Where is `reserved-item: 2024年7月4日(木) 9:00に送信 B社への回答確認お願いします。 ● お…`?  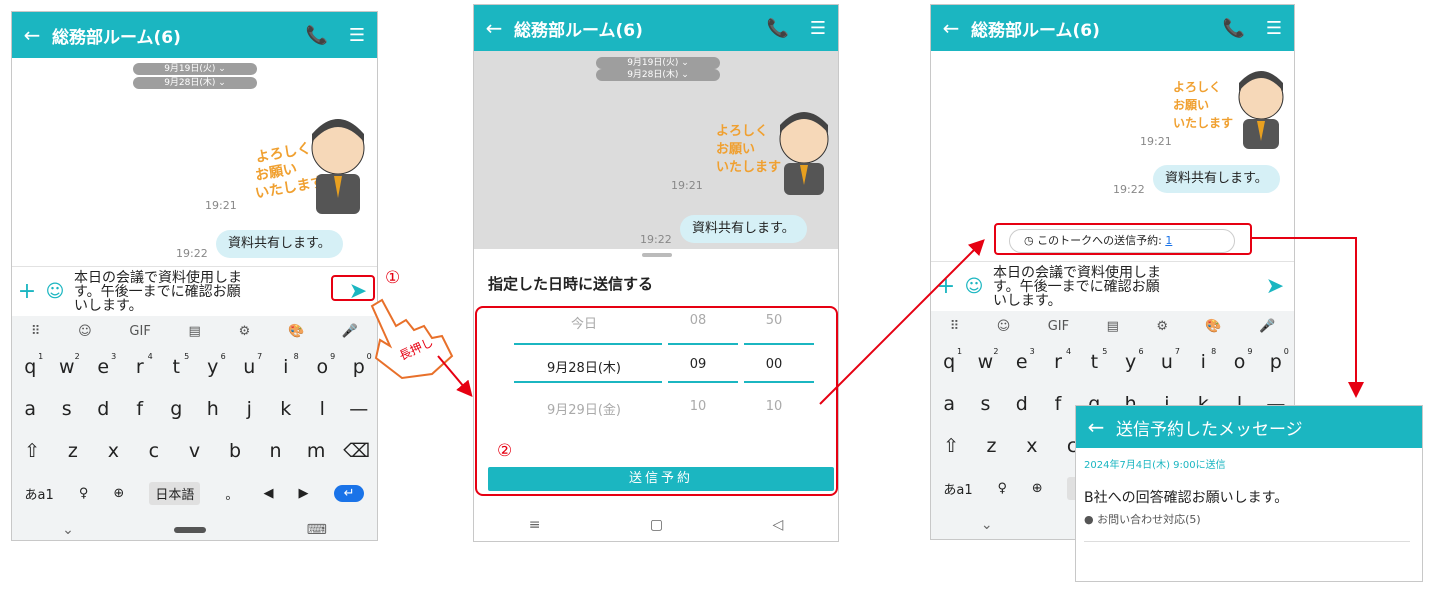
reserved-item: 2024年7月4日(木) 9:00に送信 B社への回答確認お願いします。 ● お… is located at coordinates (1247, 499).